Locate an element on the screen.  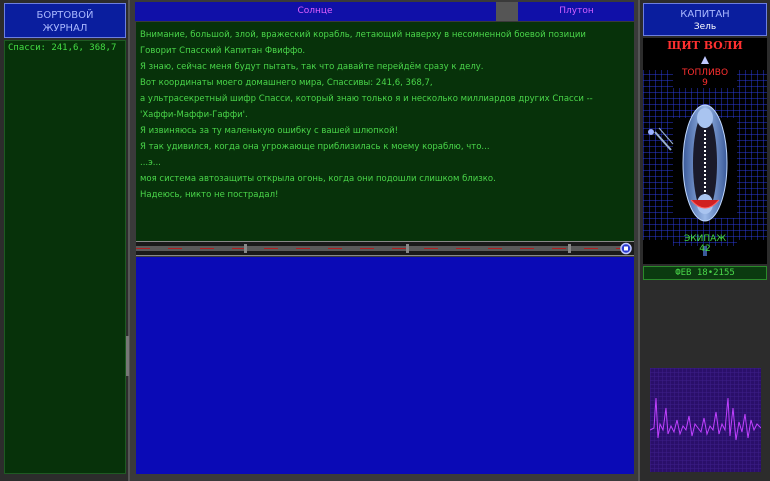
message-line: Надеюсь, никто не пострадал! is located at coordinates (209, 195).